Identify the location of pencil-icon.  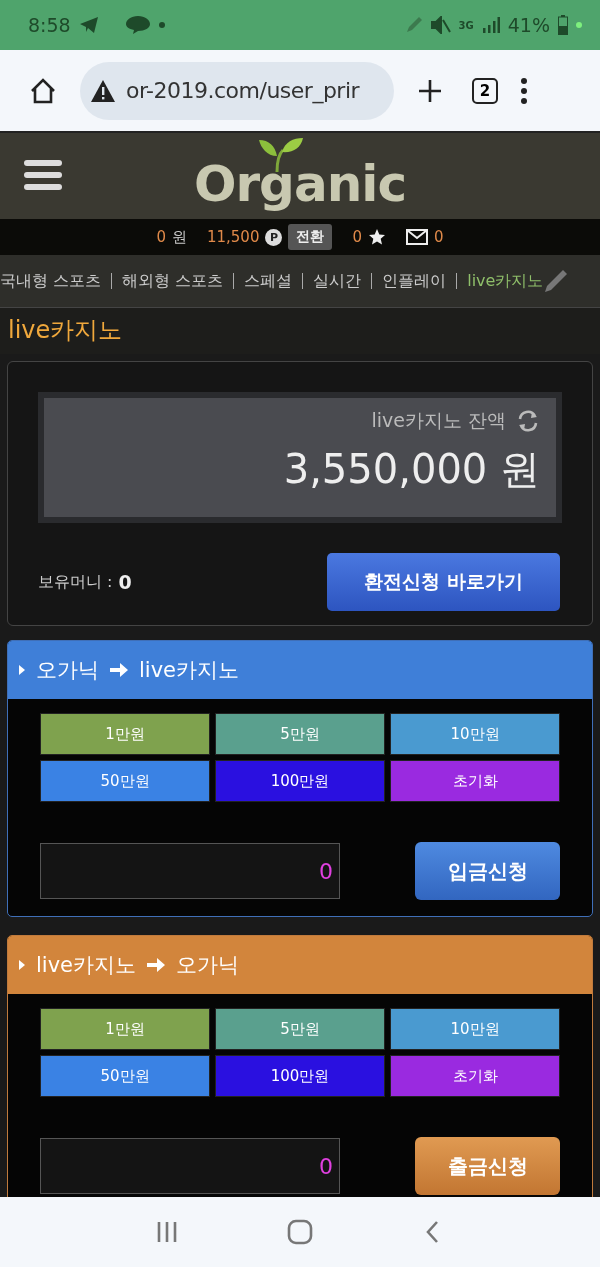
(556, 281).